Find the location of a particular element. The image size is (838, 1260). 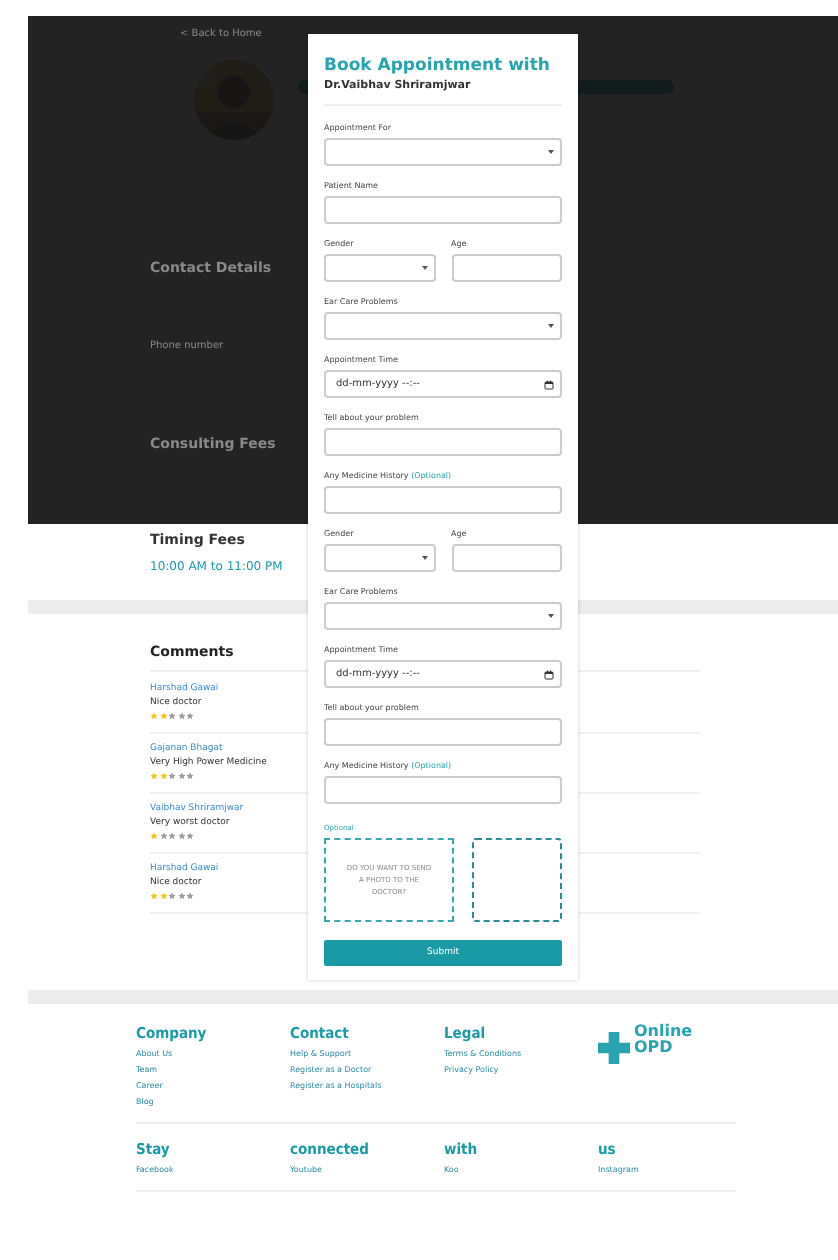

logo-text: OPD is located at coordinates (654, 1048).